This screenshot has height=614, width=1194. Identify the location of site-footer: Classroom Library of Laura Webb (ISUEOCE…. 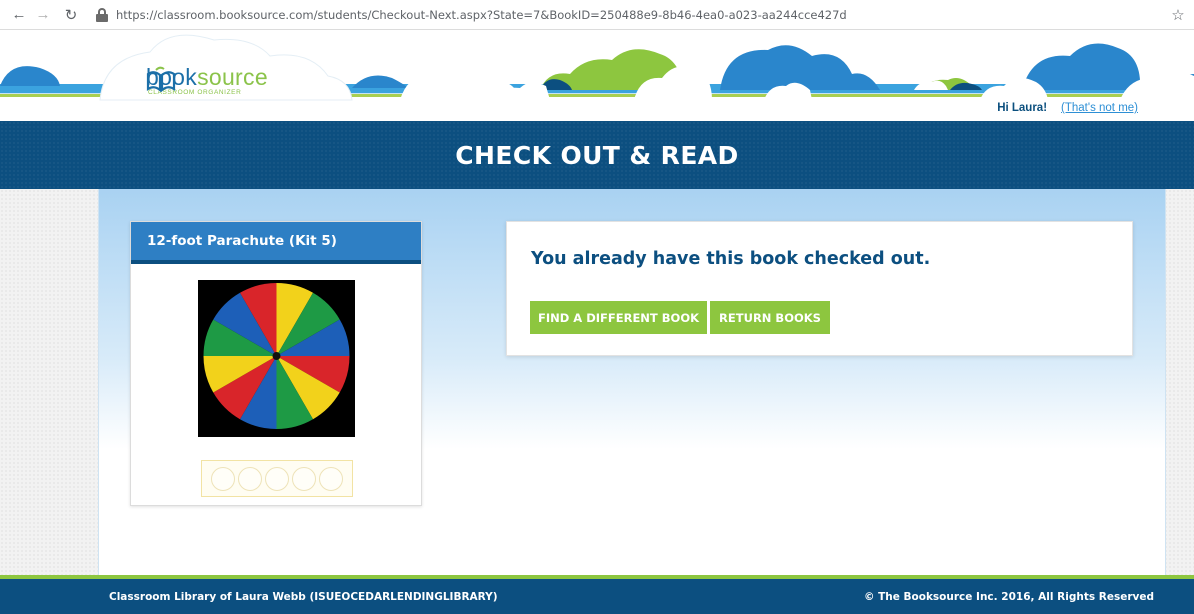
(597, 596).